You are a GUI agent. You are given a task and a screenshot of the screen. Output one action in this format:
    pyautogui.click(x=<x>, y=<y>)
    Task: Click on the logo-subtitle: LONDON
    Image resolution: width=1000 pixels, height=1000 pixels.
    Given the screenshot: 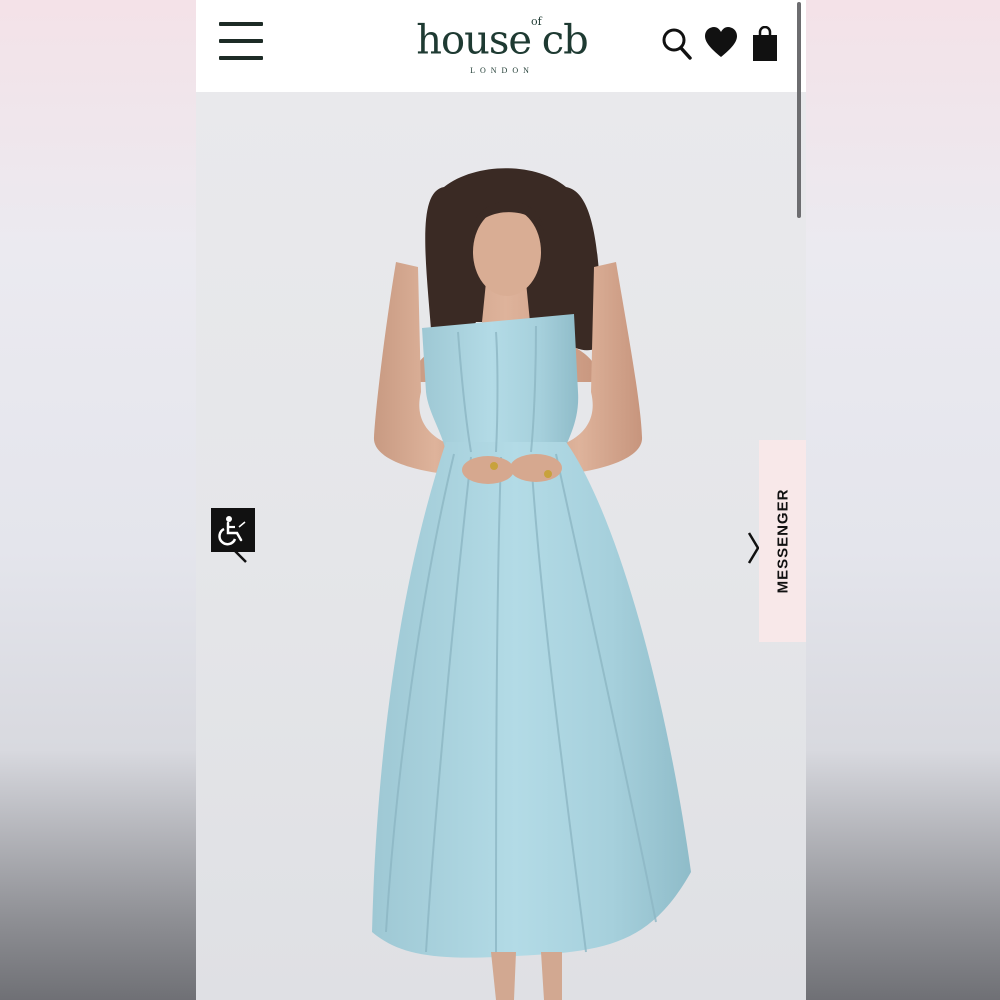 What is the action you would take?
    pyautogui.click(x=502, y=71)
    